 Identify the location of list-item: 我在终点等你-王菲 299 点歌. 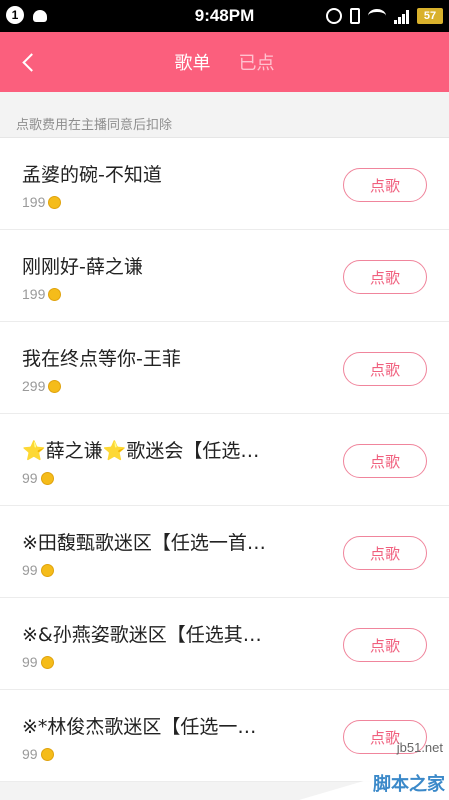
(224, 368).